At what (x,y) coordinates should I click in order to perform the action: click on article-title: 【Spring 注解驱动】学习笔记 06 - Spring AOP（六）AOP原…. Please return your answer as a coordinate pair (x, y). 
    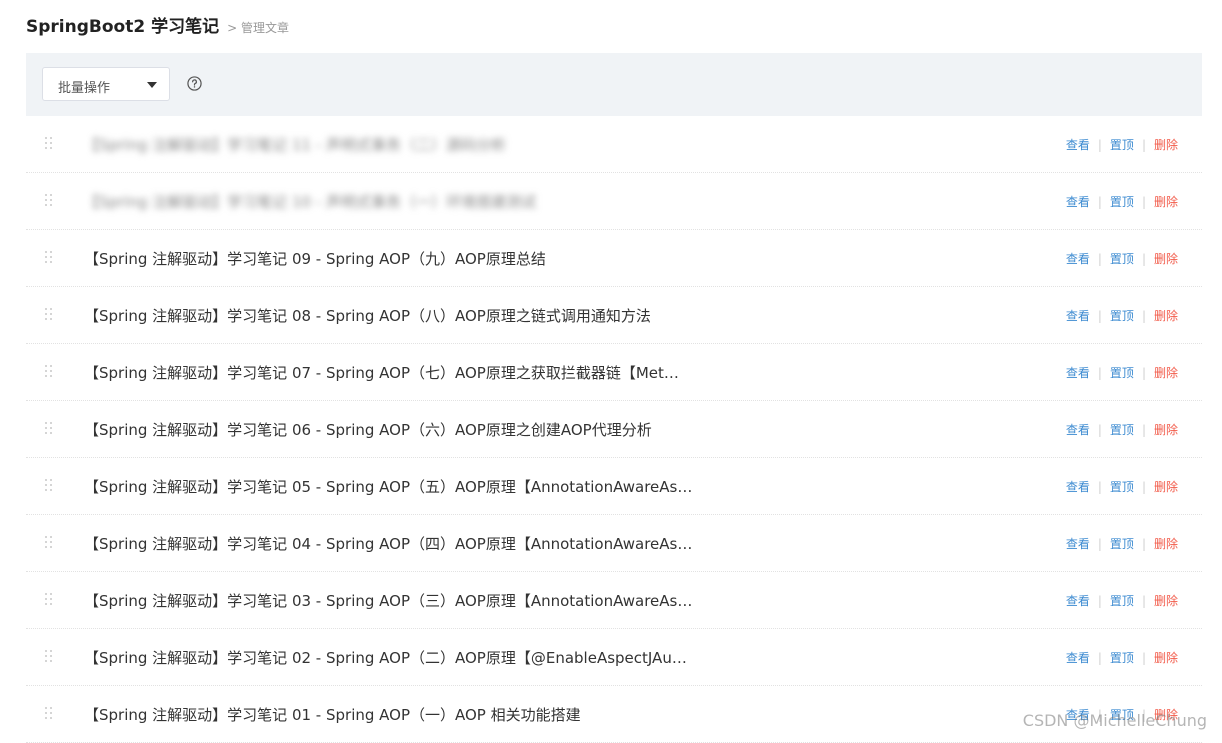
    Looking at the image, I should click on (368, 429).